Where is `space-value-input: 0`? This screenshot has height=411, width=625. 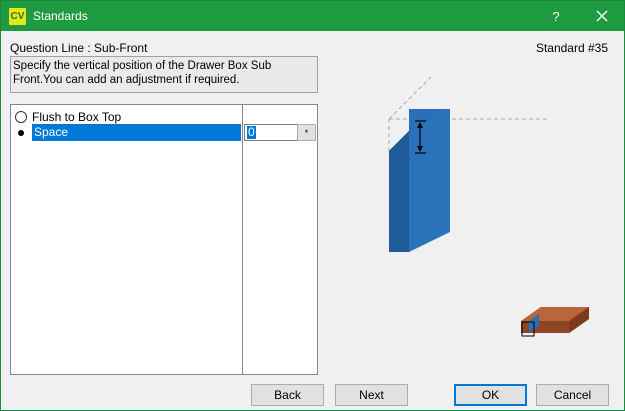 space-value-input: 0 is located at coordinates (271, 132).